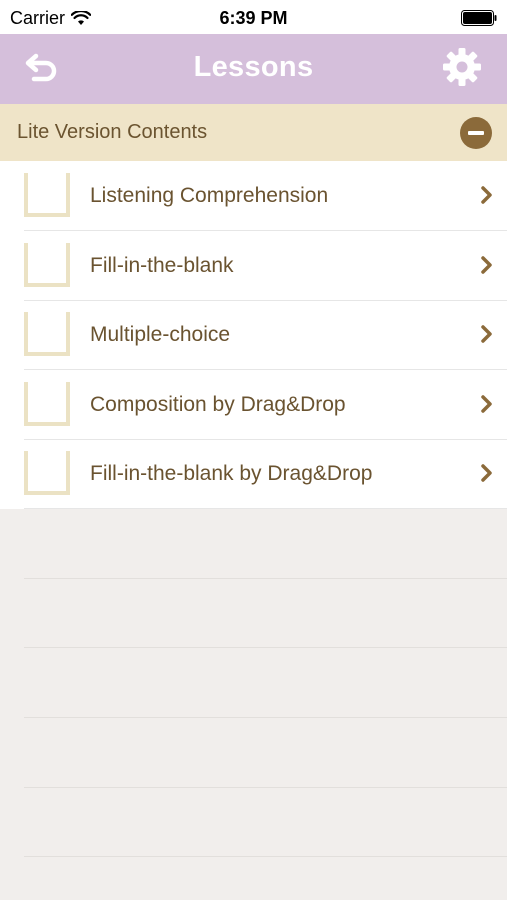 The image size is (507, 900). What do you see at coordinates (476, 133) in the screenshot?
I see `collapse-section-button` at bounding box center [476, 133].